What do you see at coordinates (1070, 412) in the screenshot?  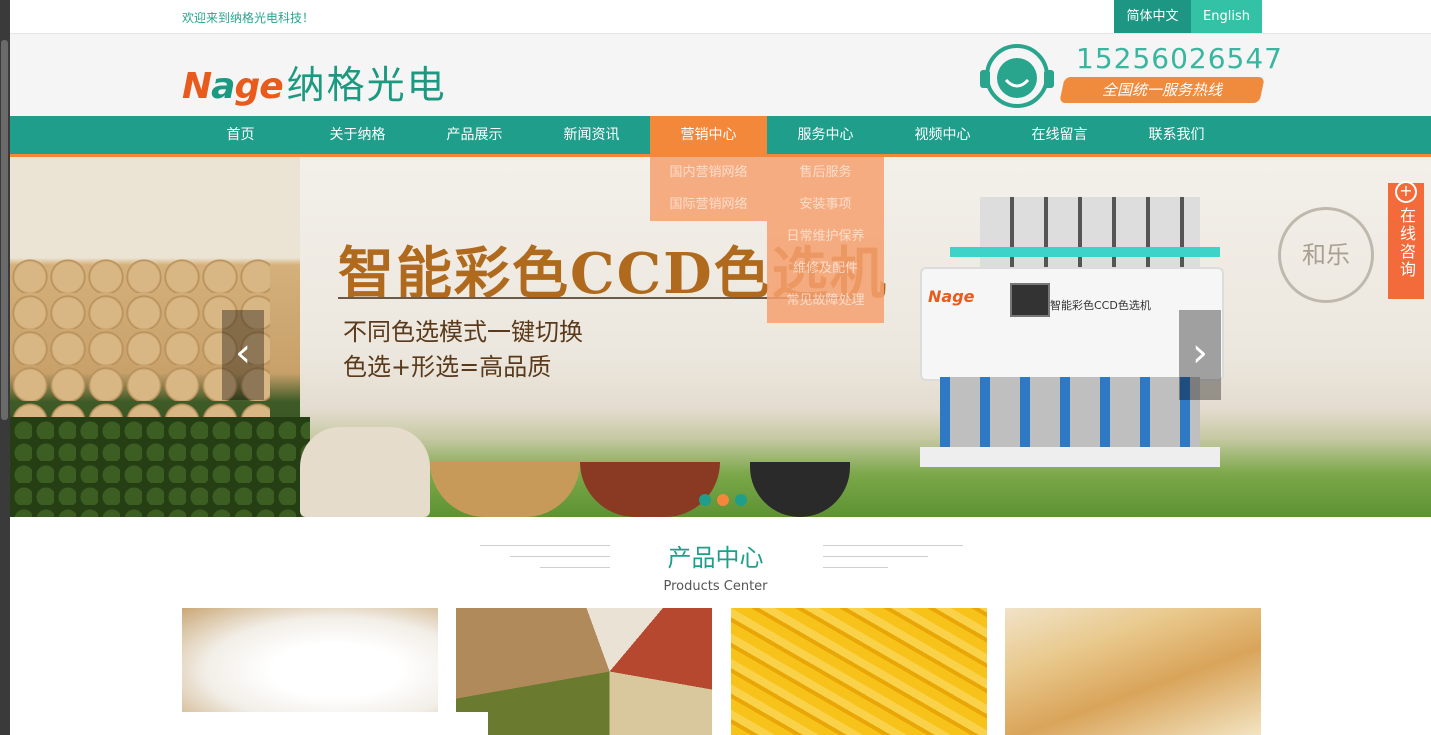 I see `machine-chutes` at bounding box center [1070, 412].